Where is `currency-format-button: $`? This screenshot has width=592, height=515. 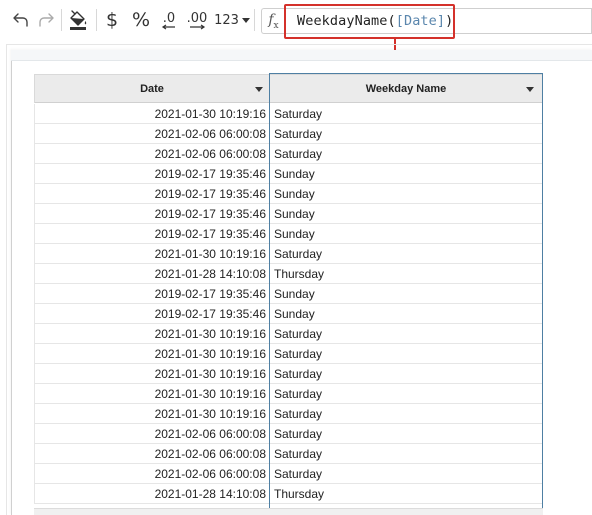 currency-format-button: $ is located at coordinates (112, 20).